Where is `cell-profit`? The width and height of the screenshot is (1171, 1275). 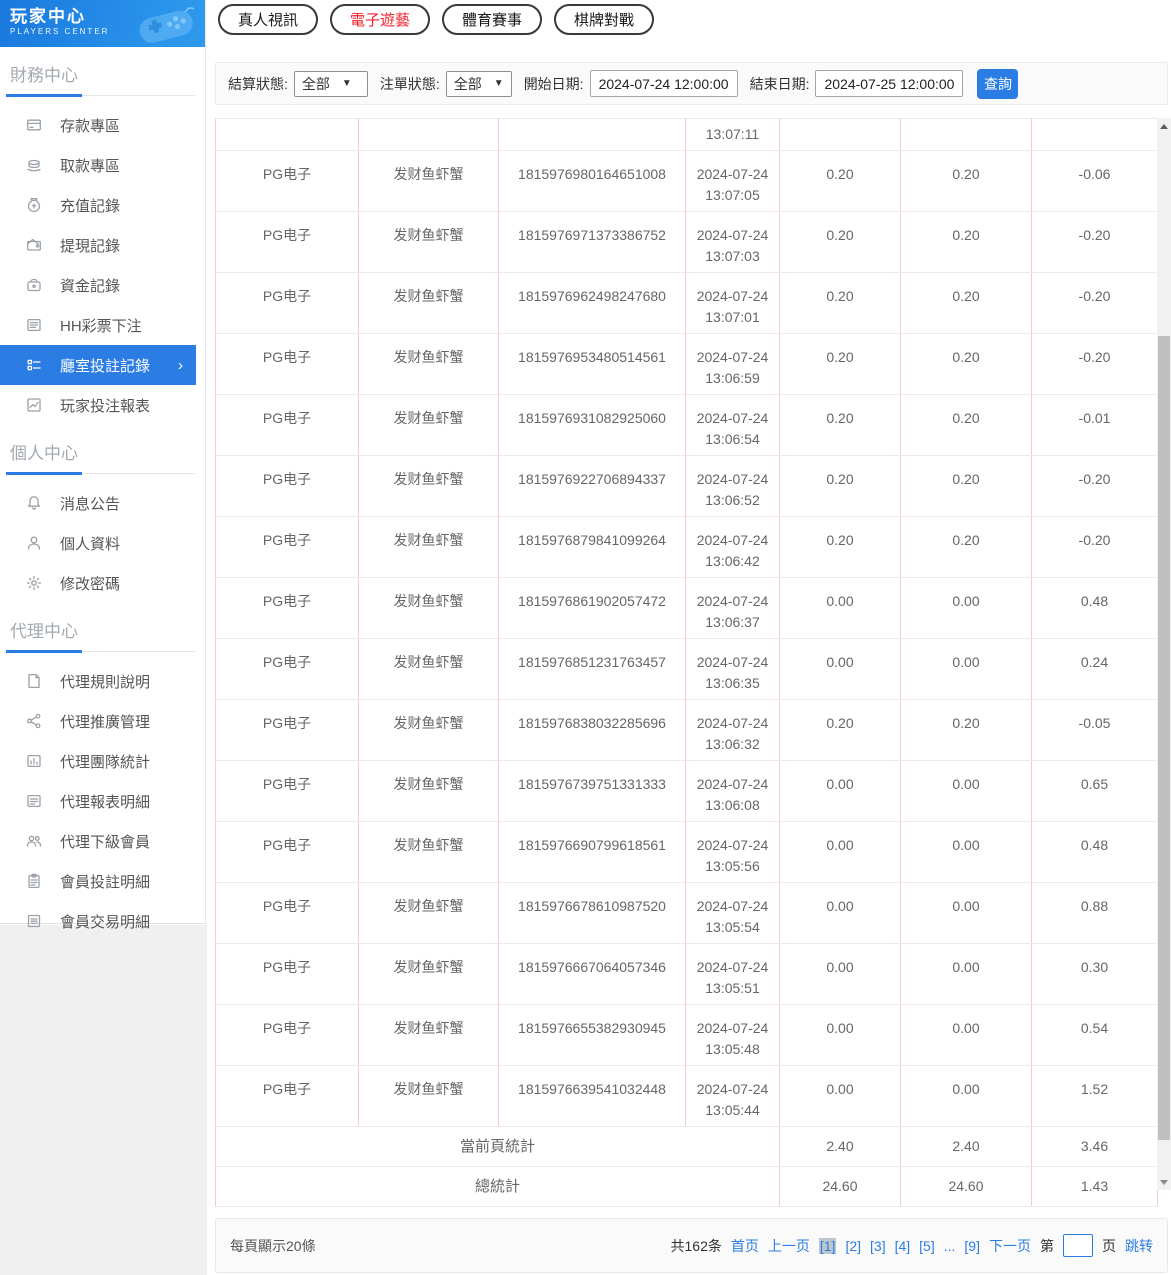
cell-profit is located at coordinates (1094, 134).